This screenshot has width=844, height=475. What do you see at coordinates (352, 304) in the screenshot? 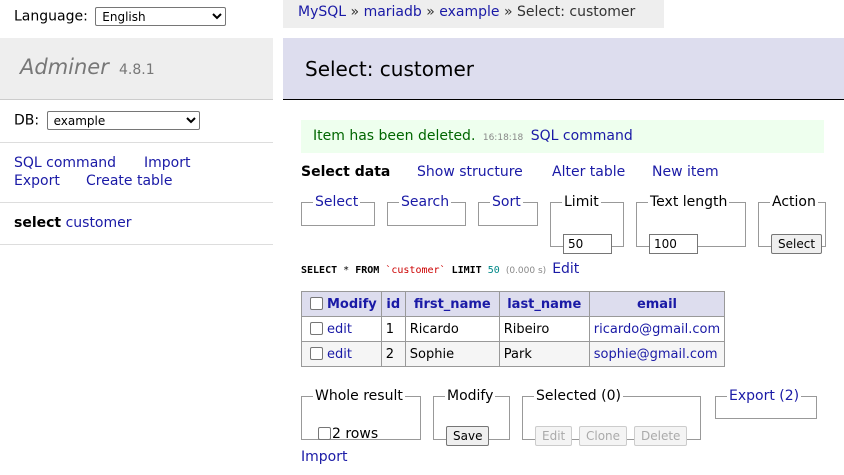
I see `modify-all-link: Modify` at bounding box center [352, 304].